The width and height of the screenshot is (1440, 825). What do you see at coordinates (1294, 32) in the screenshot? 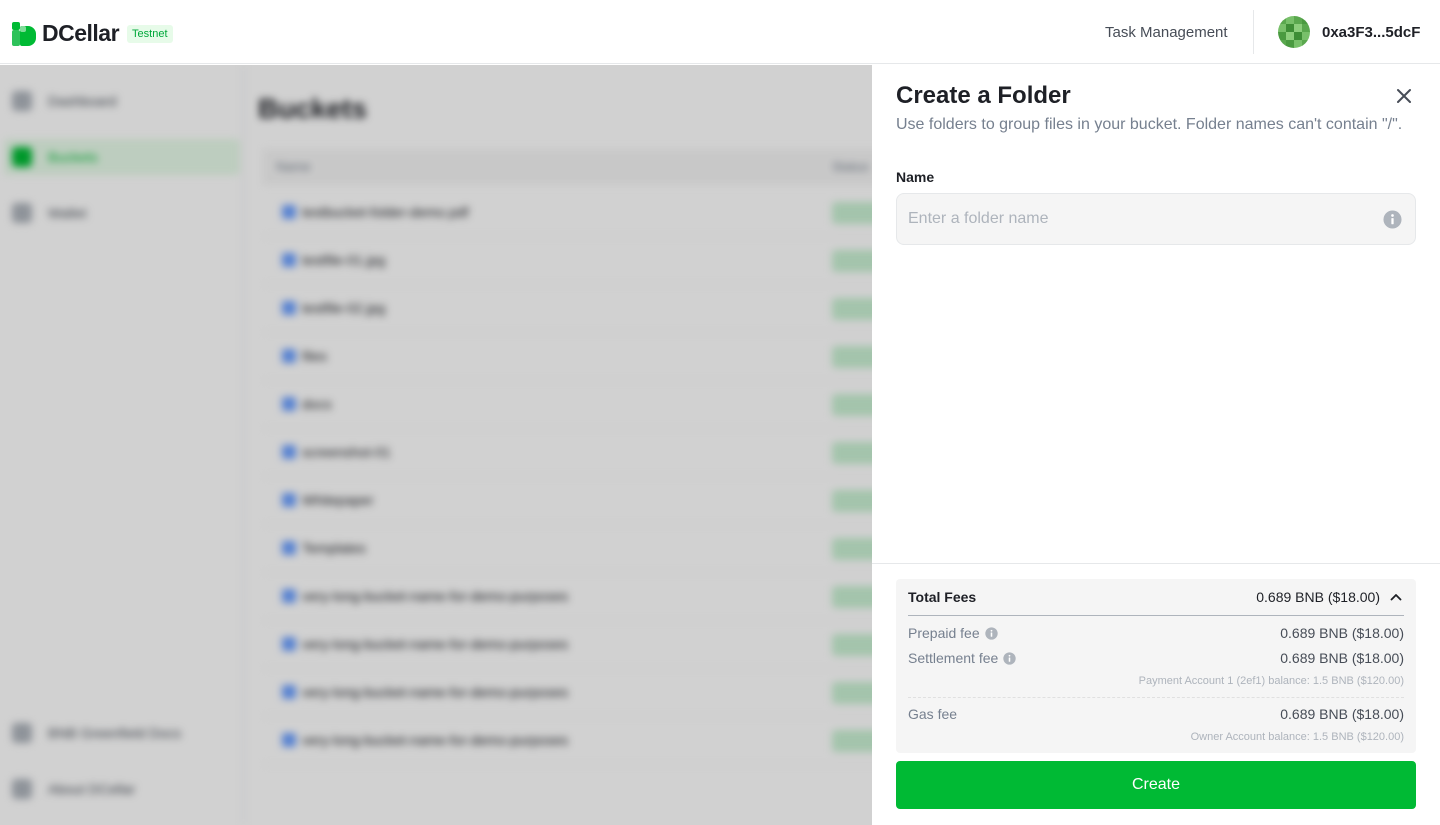
I see `account-avatar` at bounding box center [1294, 32].